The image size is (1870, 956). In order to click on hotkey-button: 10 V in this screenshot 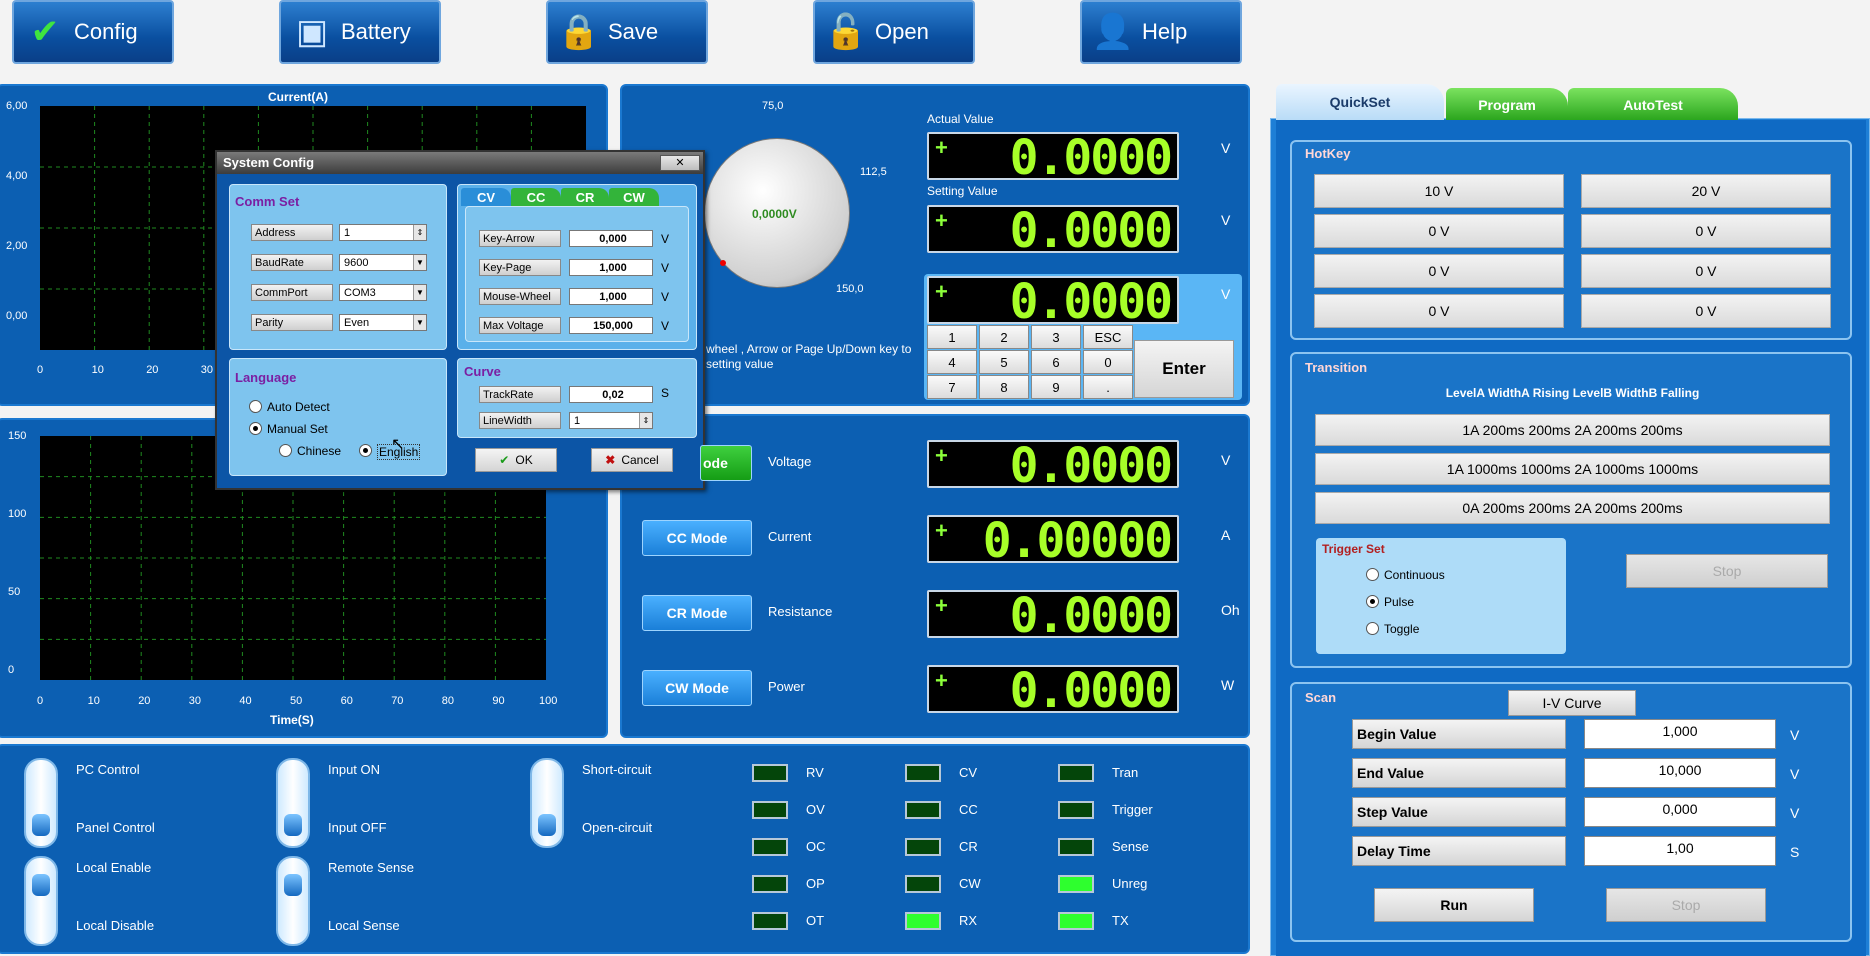, I will do `click(1439, 191)`.